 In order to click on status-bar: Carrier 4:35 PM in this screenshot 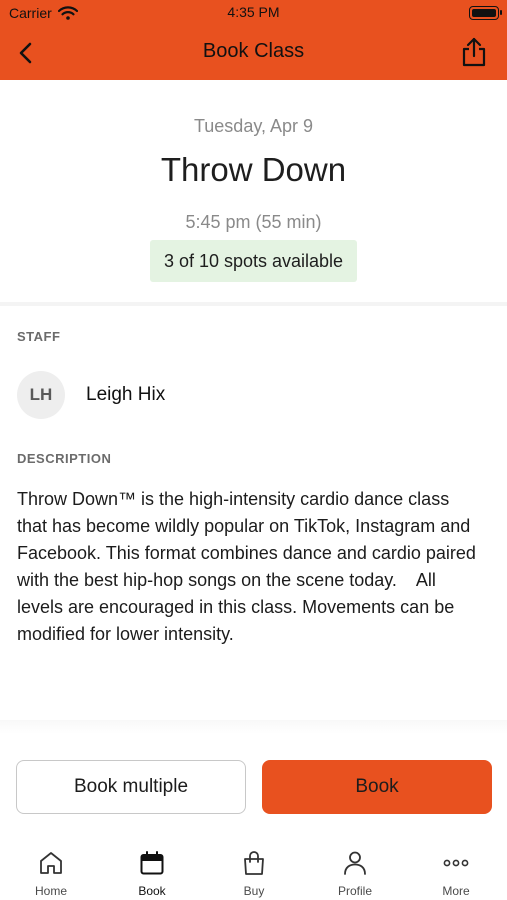, I will do `click(253, 13)`.